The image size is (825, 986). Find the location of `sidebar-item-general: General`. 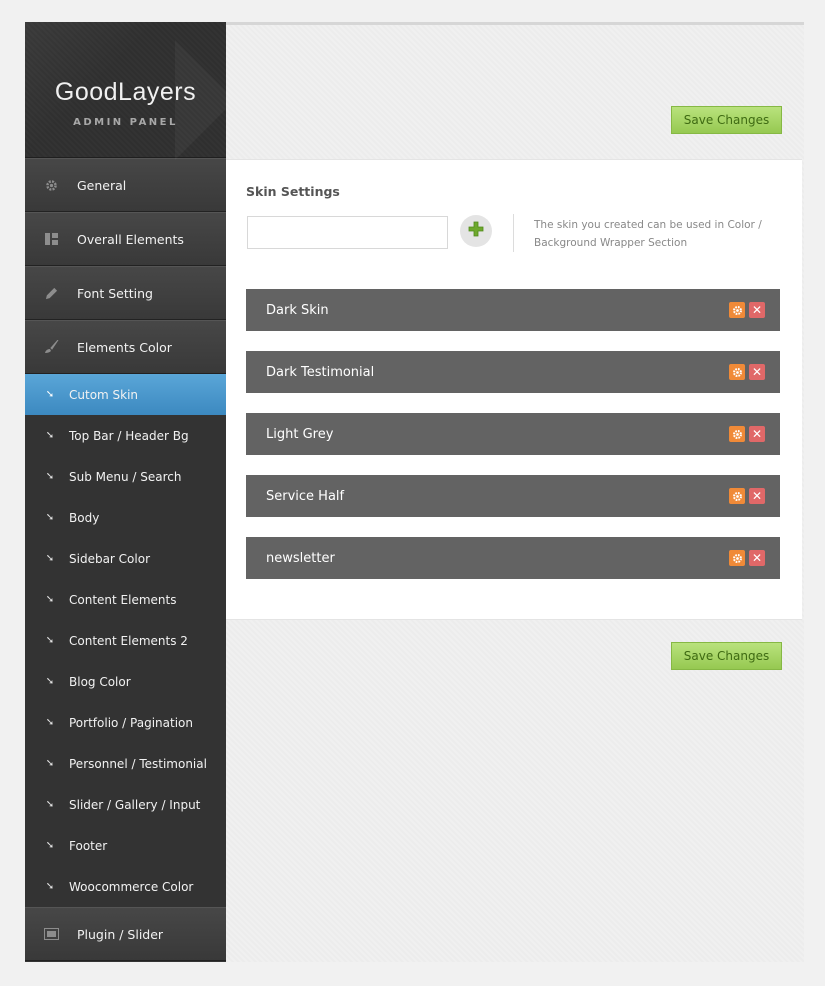

sidebar-item-general: General is located at coordinates (125, 185).